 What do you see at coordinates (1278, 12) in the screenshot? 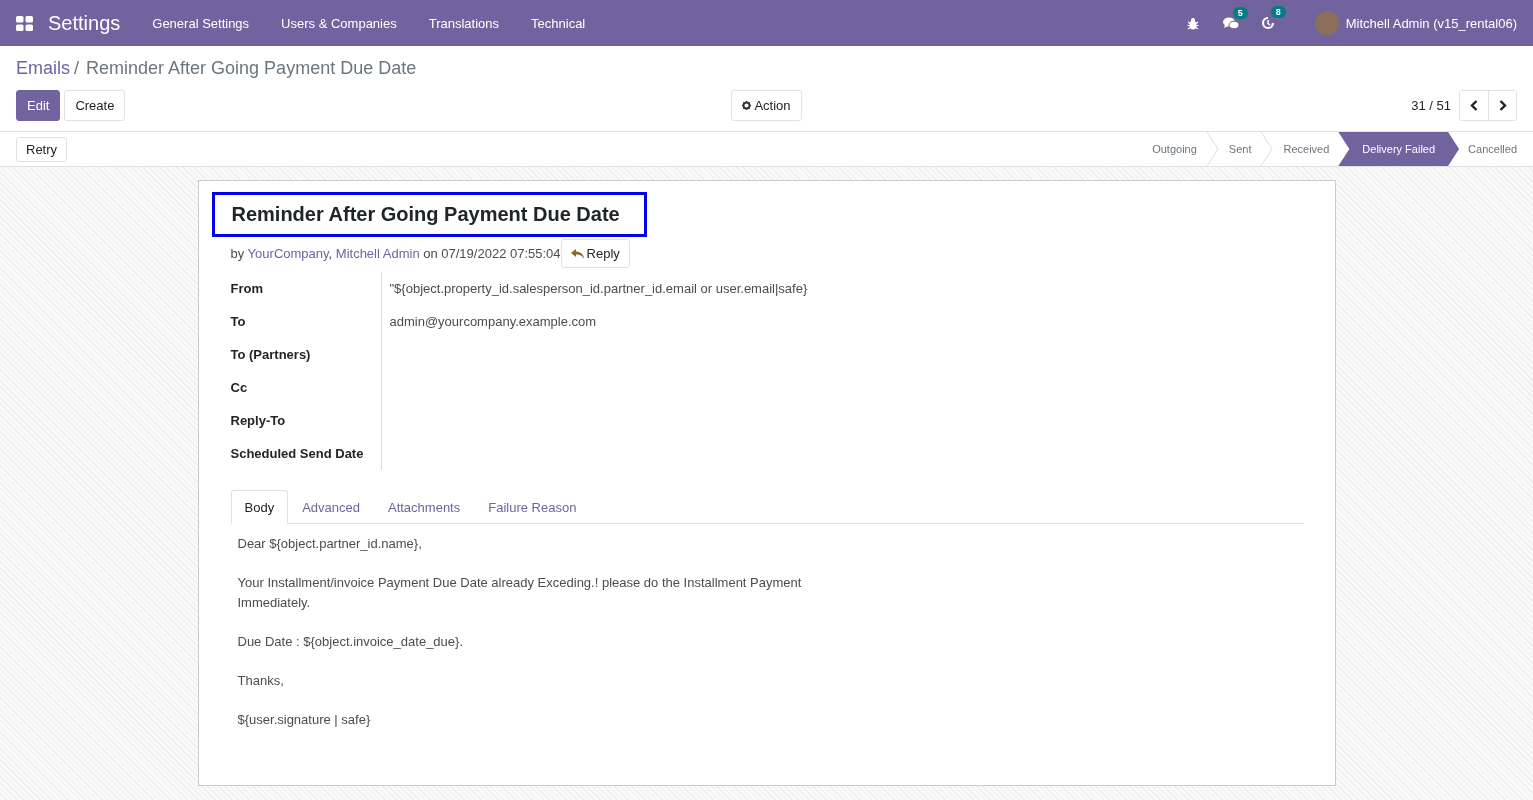
I see `activity-count-badge: 8` at bounding box center [1278, 12].